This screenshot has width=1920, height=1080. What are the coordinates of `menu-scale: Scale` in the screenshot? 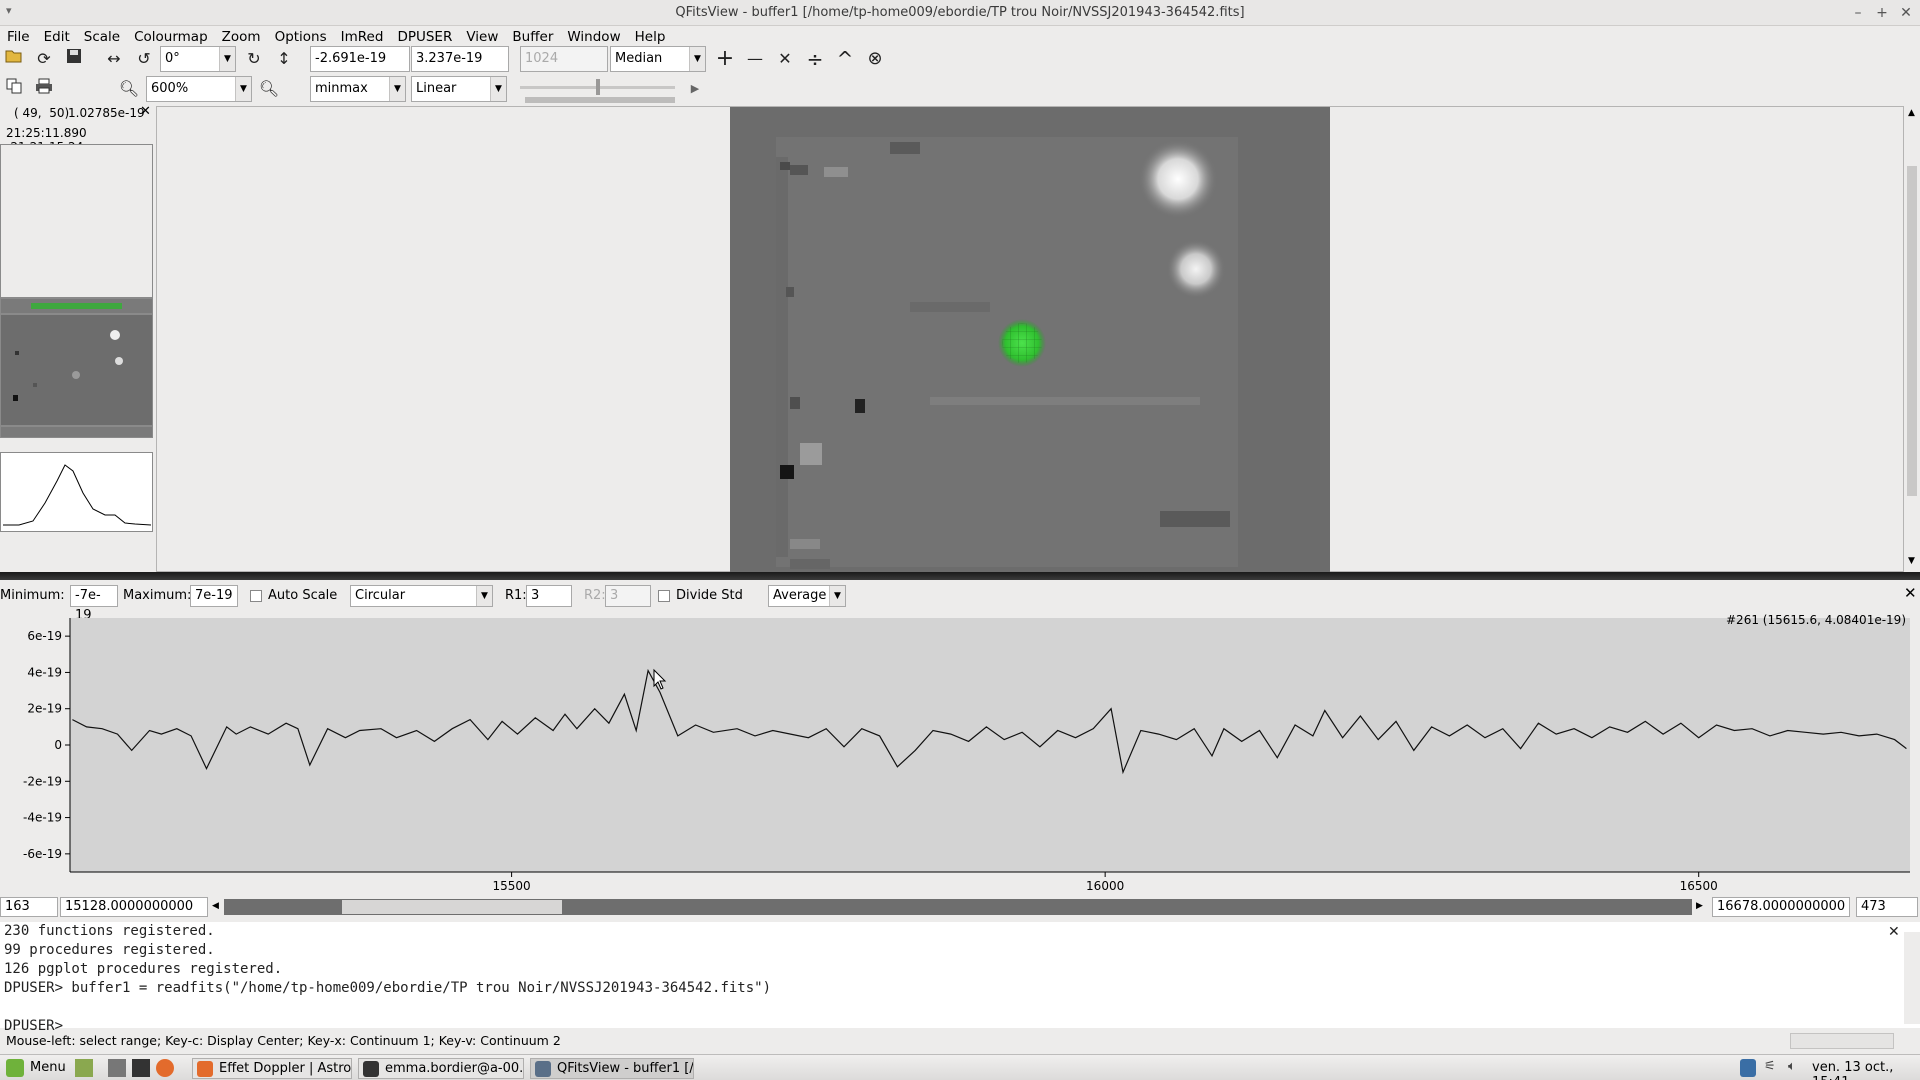 It's located at (102, 36).